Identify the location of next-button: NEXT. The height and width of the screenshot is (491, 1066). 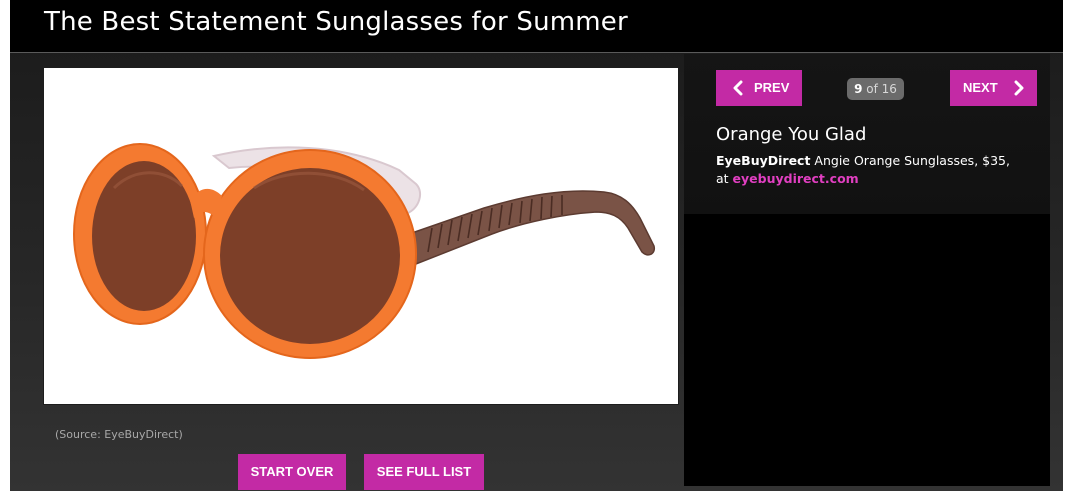
(993, 88).